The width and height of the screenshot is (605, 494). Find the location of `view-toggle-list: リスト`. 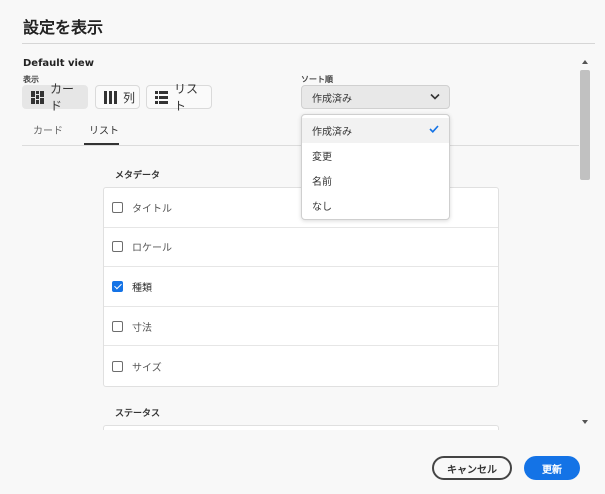

view-toggle-list: リスト is located at coordinates (179, 97).